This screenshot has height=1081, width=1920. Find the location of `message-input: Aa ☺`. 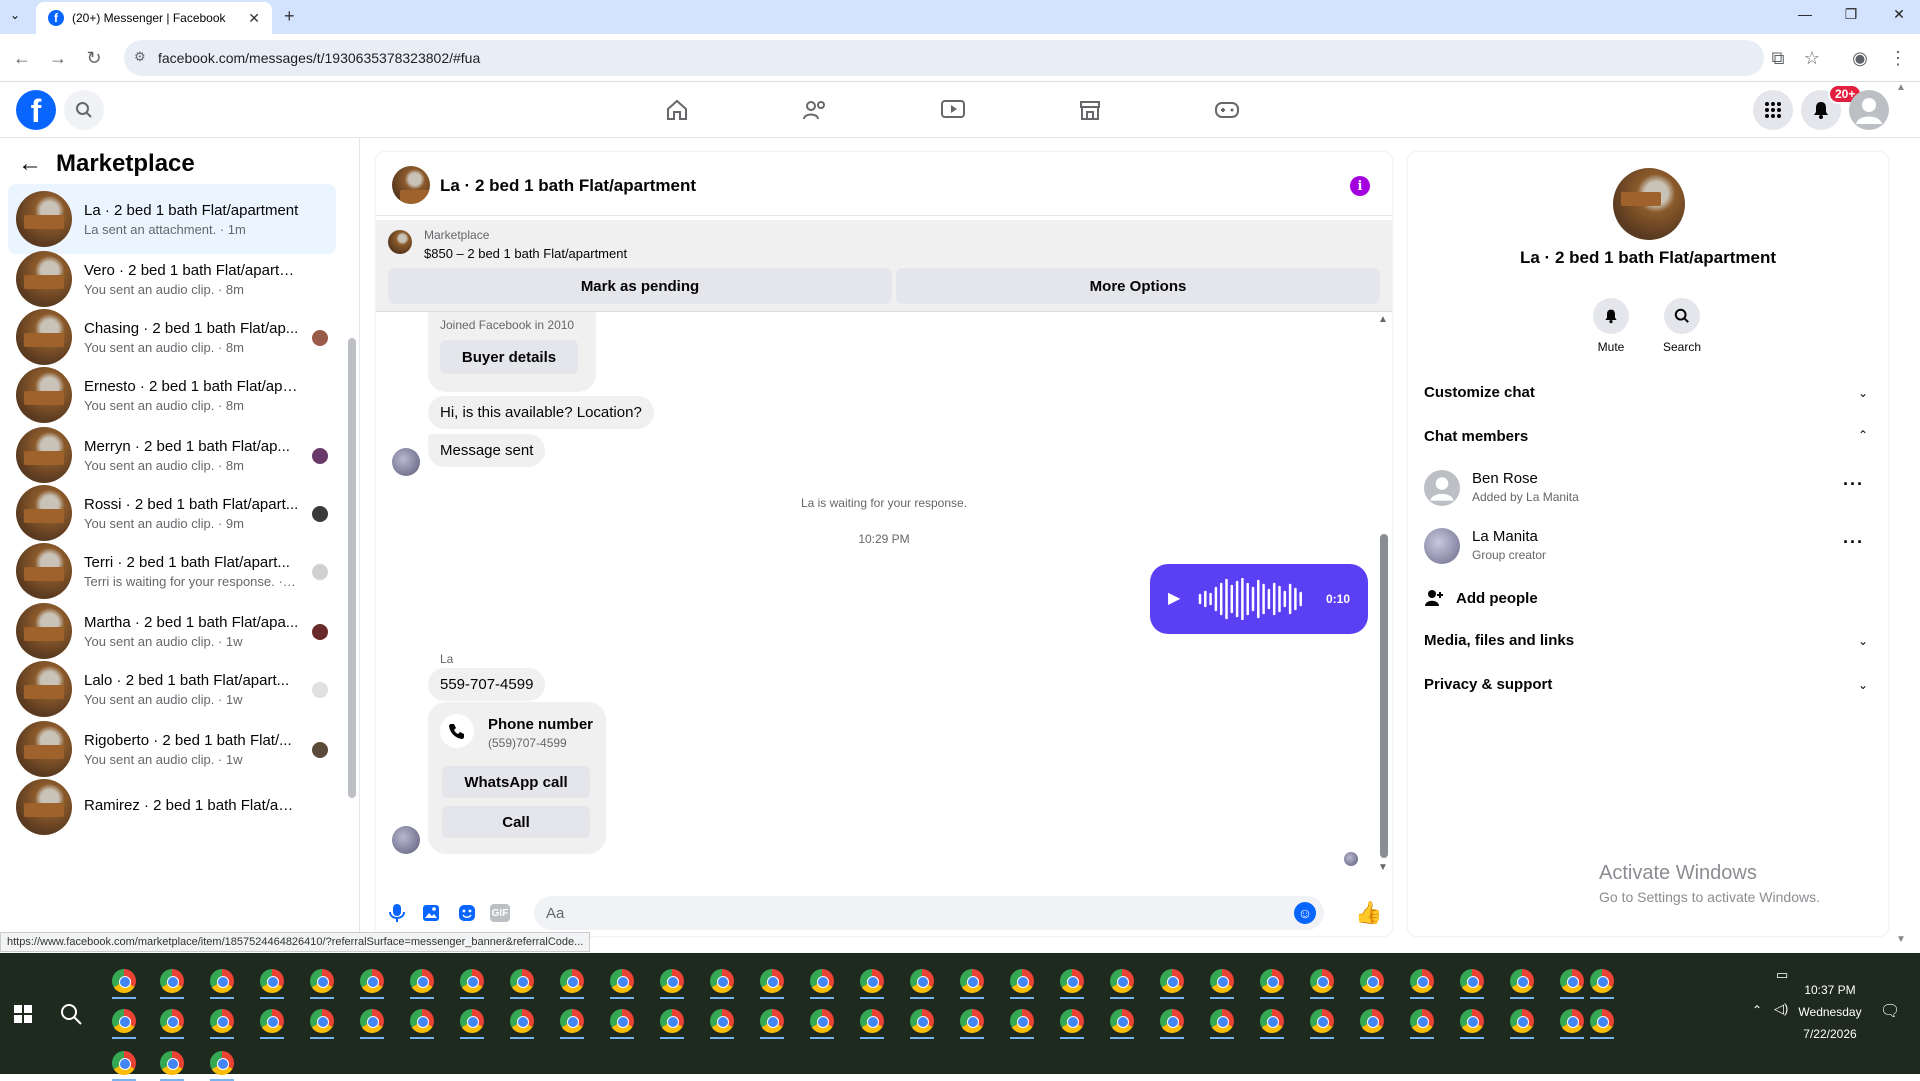

message-input: Aa ☺ is located at coordinates (929, 913).